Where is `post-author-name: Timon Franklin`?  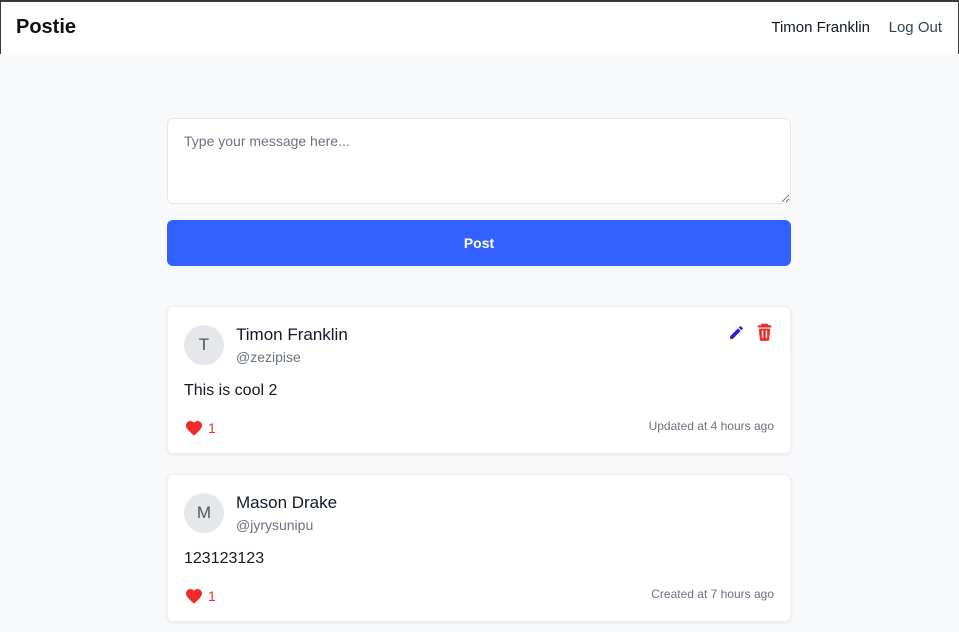
post-author-name: Timon Franklin is located at coordinates (292, 334).